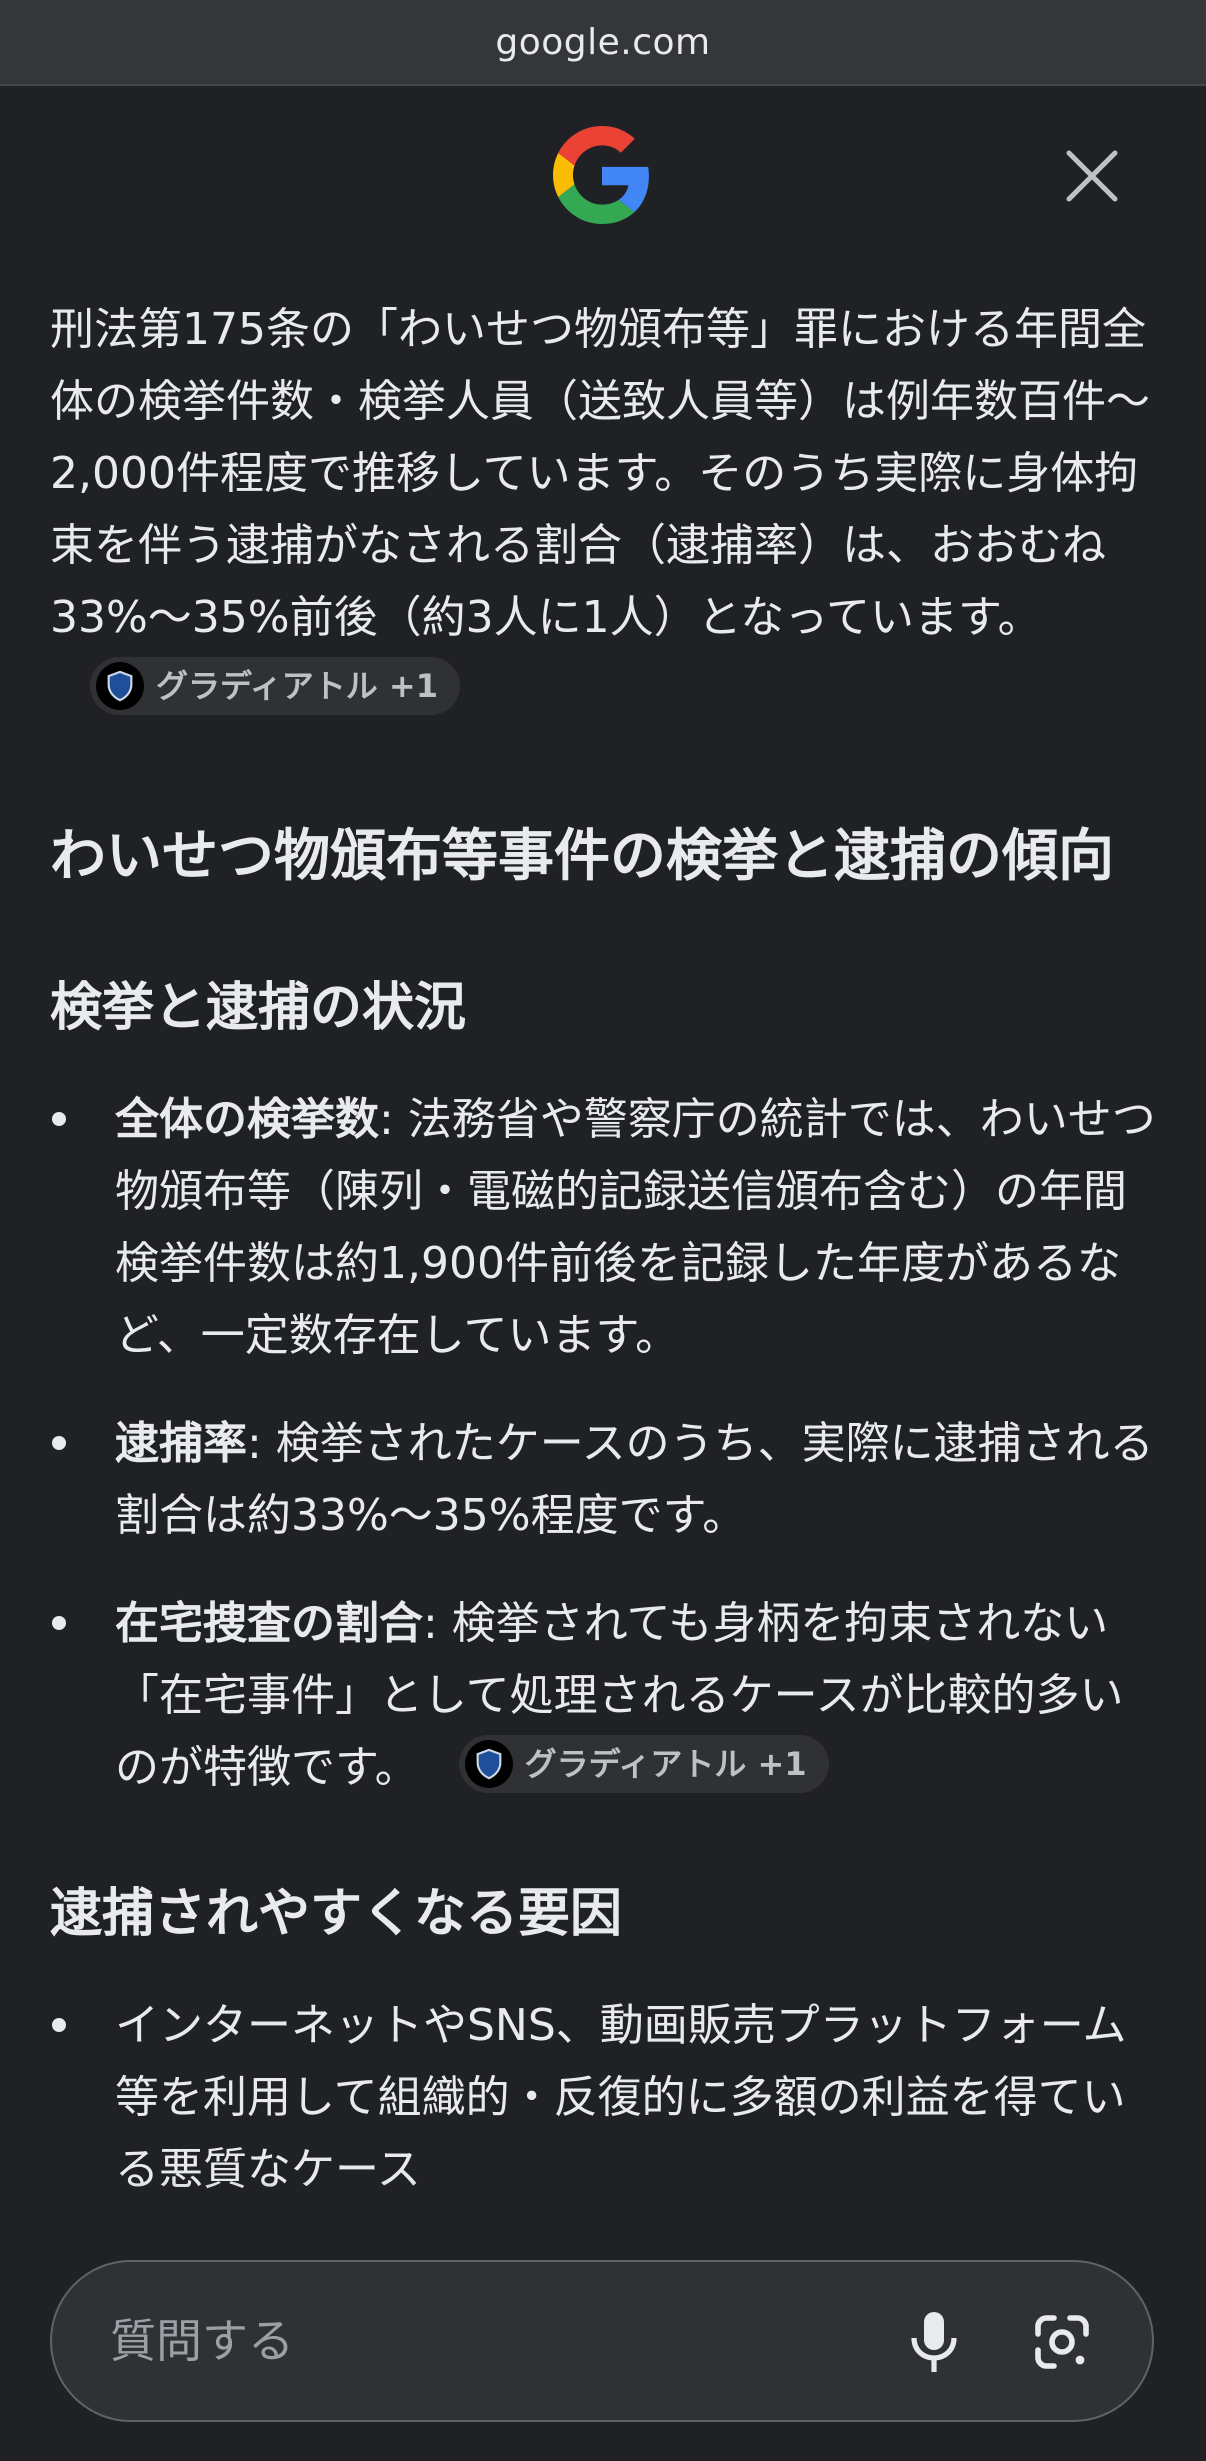 This screenshot has height=2461, width=1206. I want to click on list-item-text: : 検挙されたケースのうち、実際に逮捕される割合は約33%〜35%程度です。, so click(634, 1479).